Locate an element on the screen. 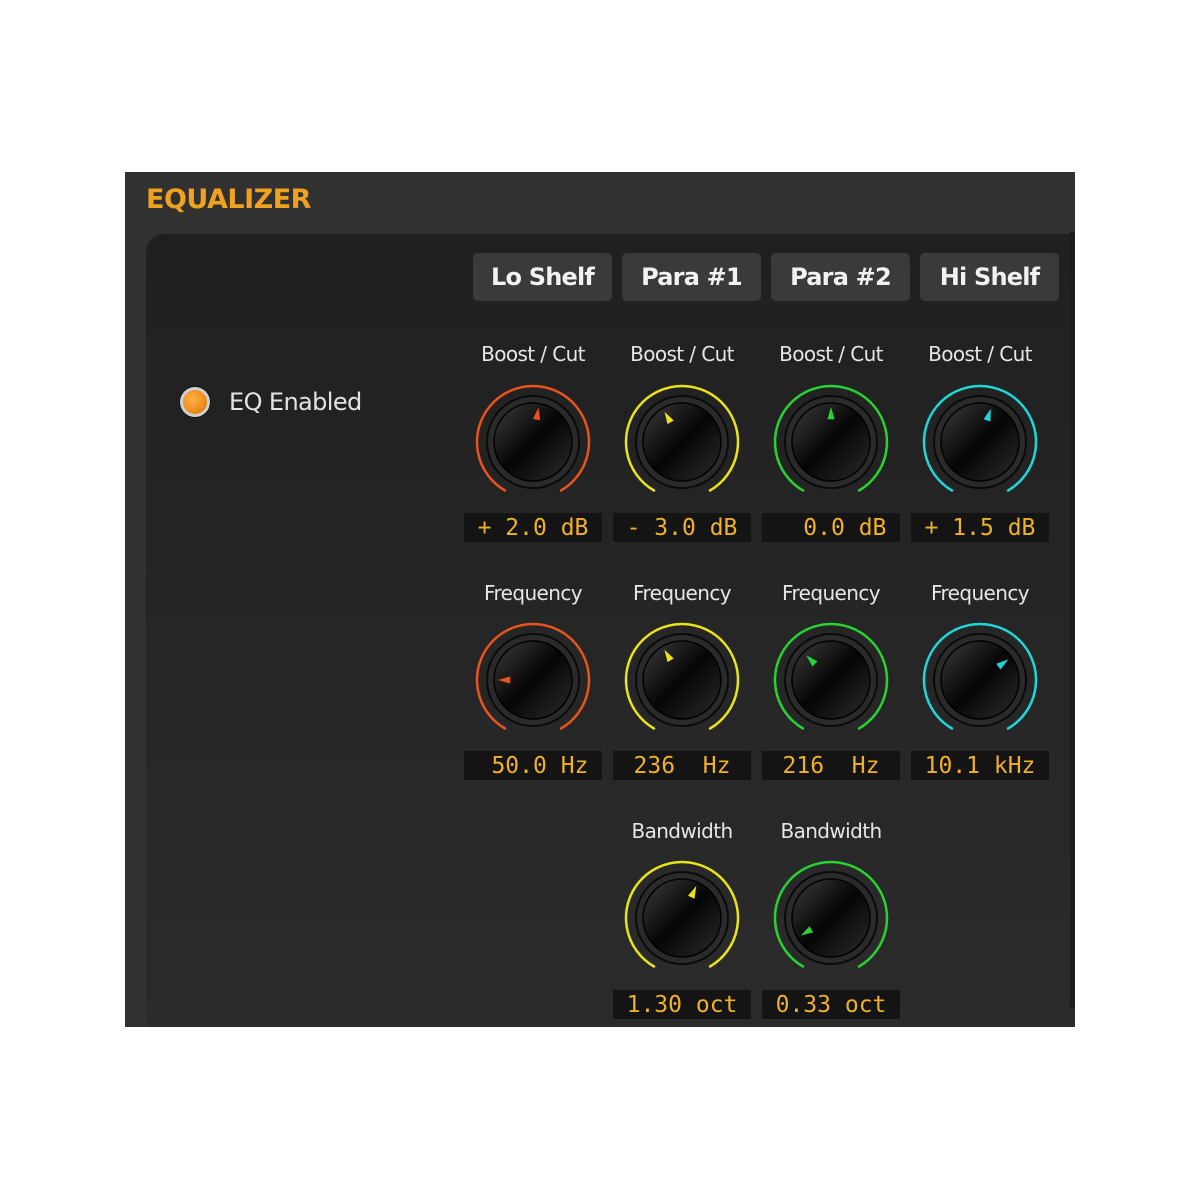 The height and width of the screenshot is (1200, 1200). lo-shelf-gain-readout: + 2.0 dB is located at coordinates (533, 527).